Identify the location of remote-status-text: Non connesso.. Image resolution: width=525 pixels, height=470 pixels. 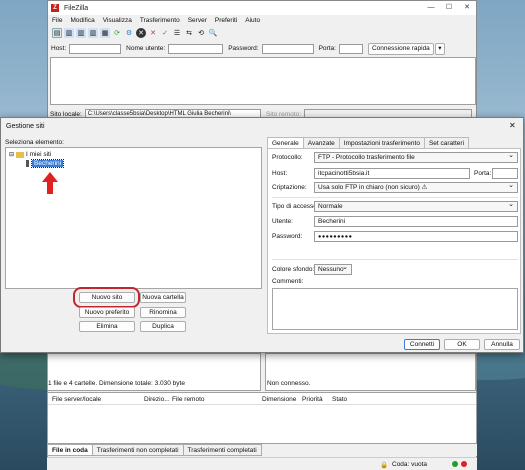
(289, 383).